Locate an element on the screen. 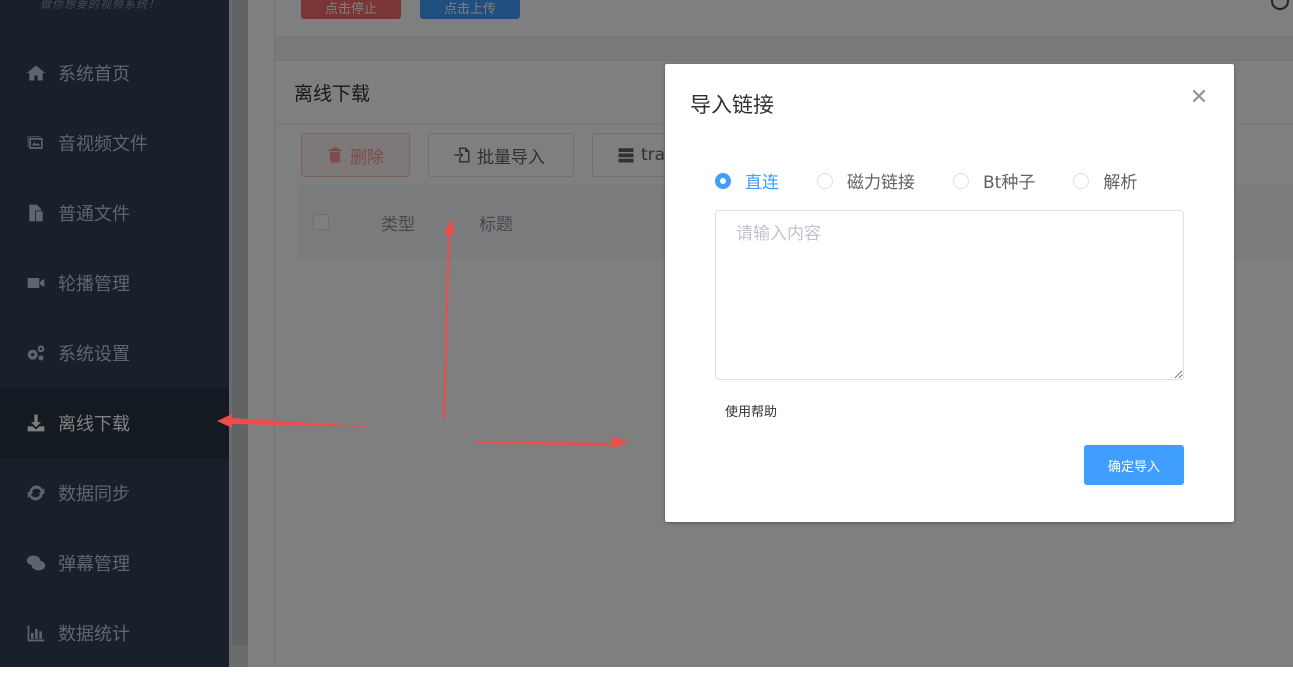 Image resolution: width=1293 pixels, height=681 pixels. link-type-radio-group: 直连 磁力链接 Bt种子 解析 is located at coordinates (945, 180).